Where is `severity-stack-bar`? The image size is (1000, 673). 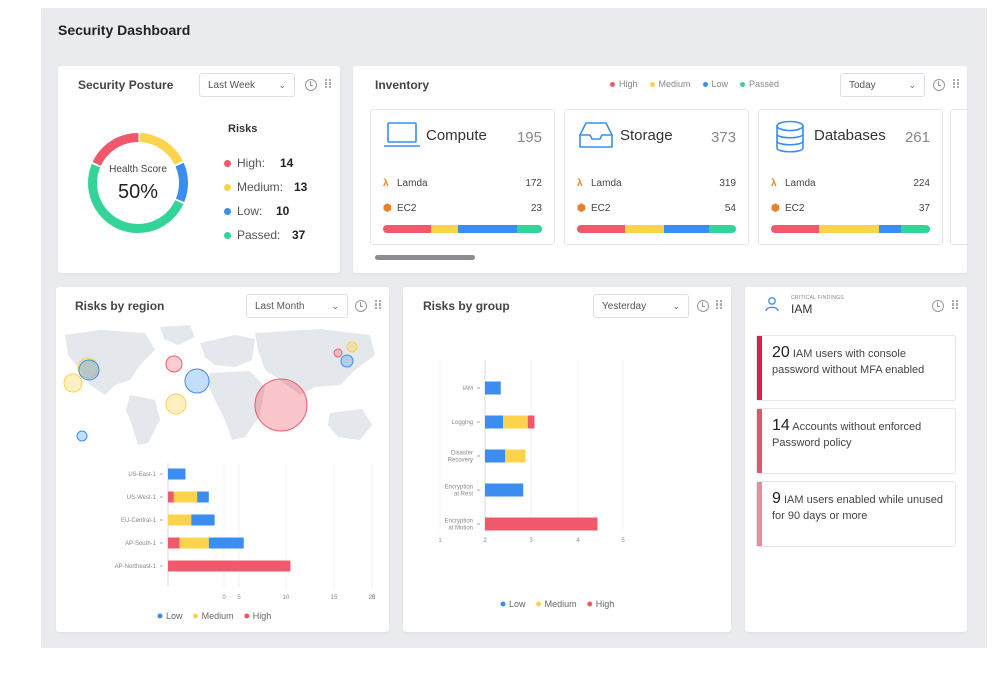 severity-stack-bar is located at coordinates (462, 229).